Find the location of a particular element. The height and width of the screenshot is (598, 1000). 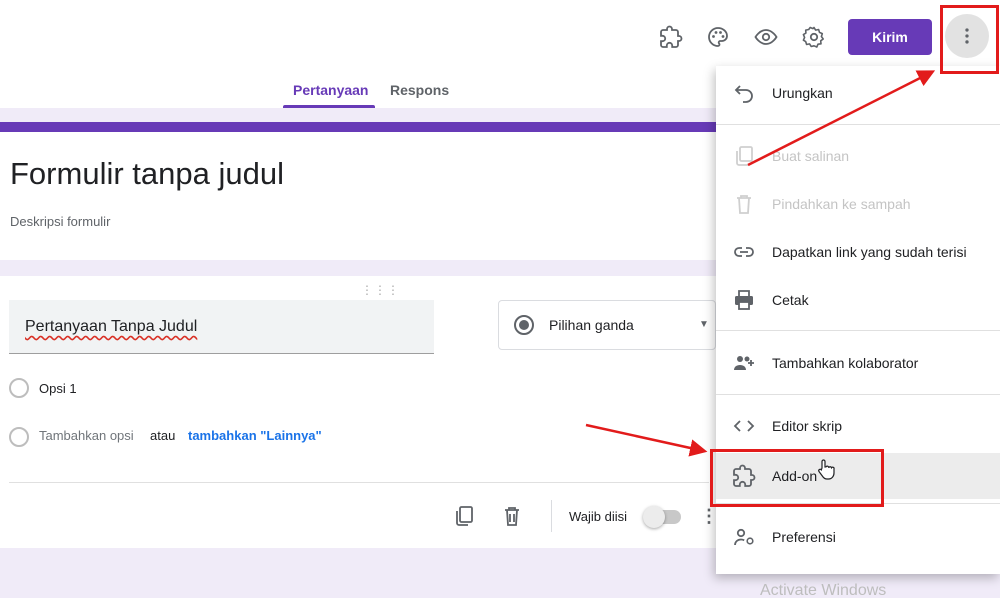

arrow-to-add-ons is located at coordinates (646, 440).